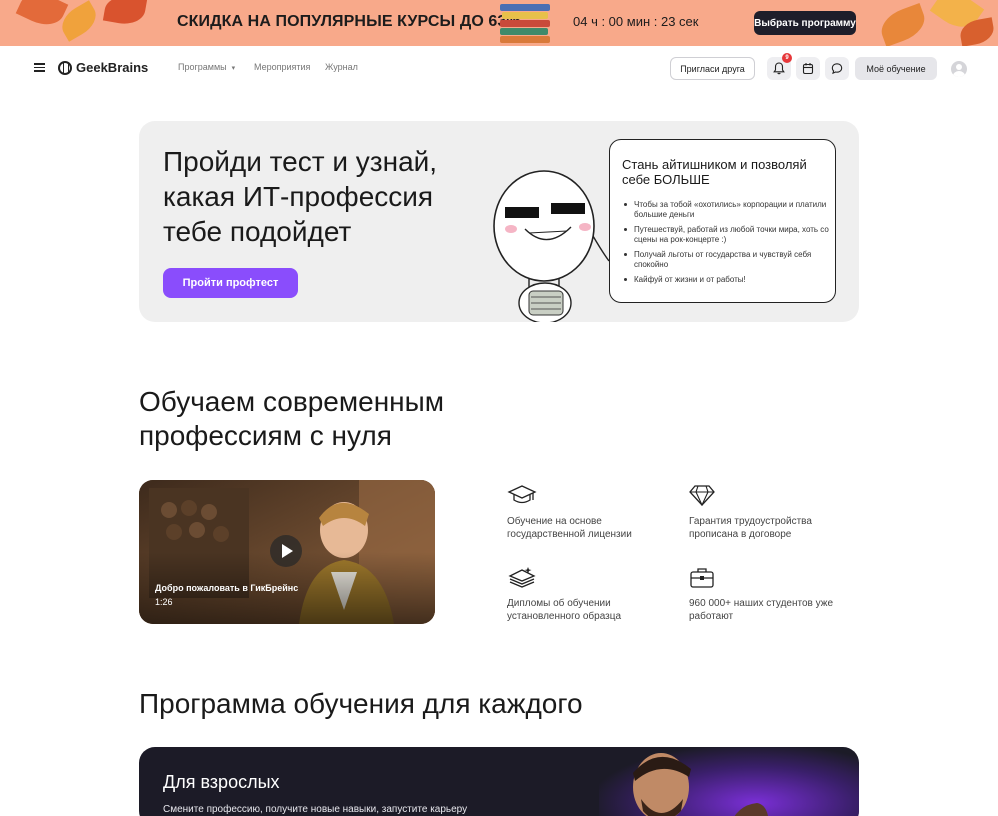  I want to click on avatar, so click(959, 69).